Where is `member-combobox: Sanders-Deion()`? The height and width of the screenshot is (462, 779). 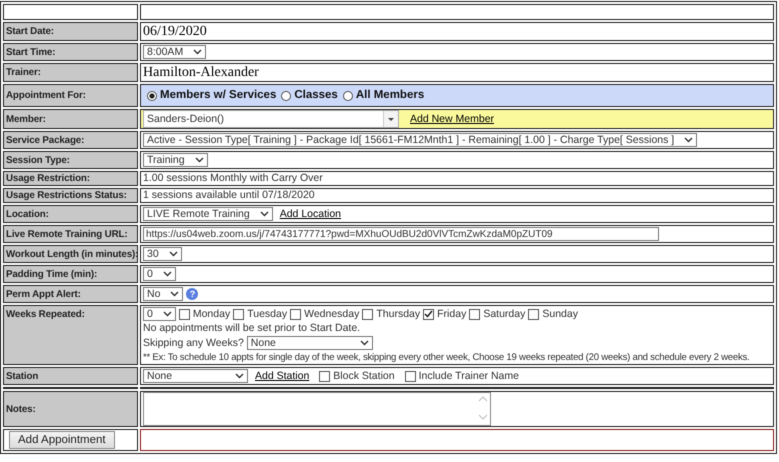 member-combobox: Sanders-Deion() is located at coordinates (271, 119).